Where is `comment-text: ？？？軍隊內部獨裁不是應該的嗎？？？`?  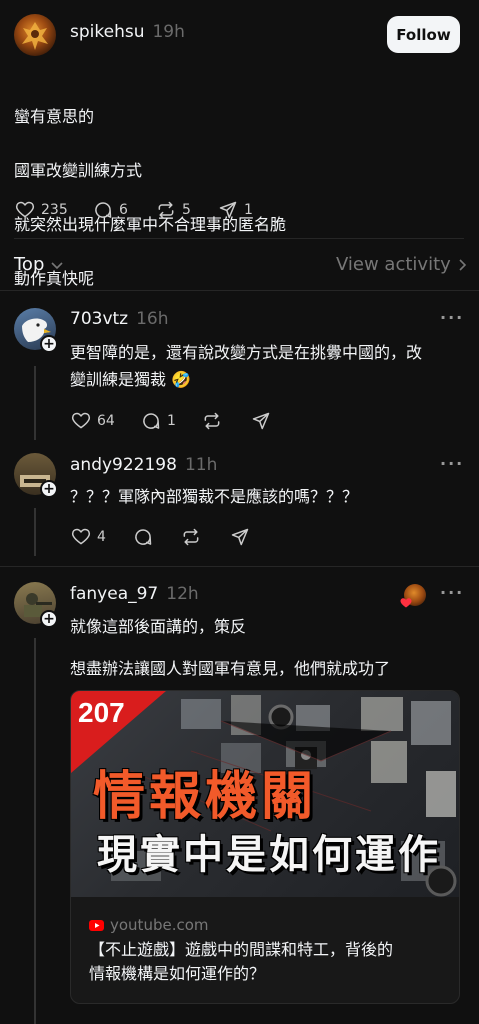 comment-text: ？？？軍隊內部獨裁不是應該的嗎？？？ is located at coordinates (214, 496).